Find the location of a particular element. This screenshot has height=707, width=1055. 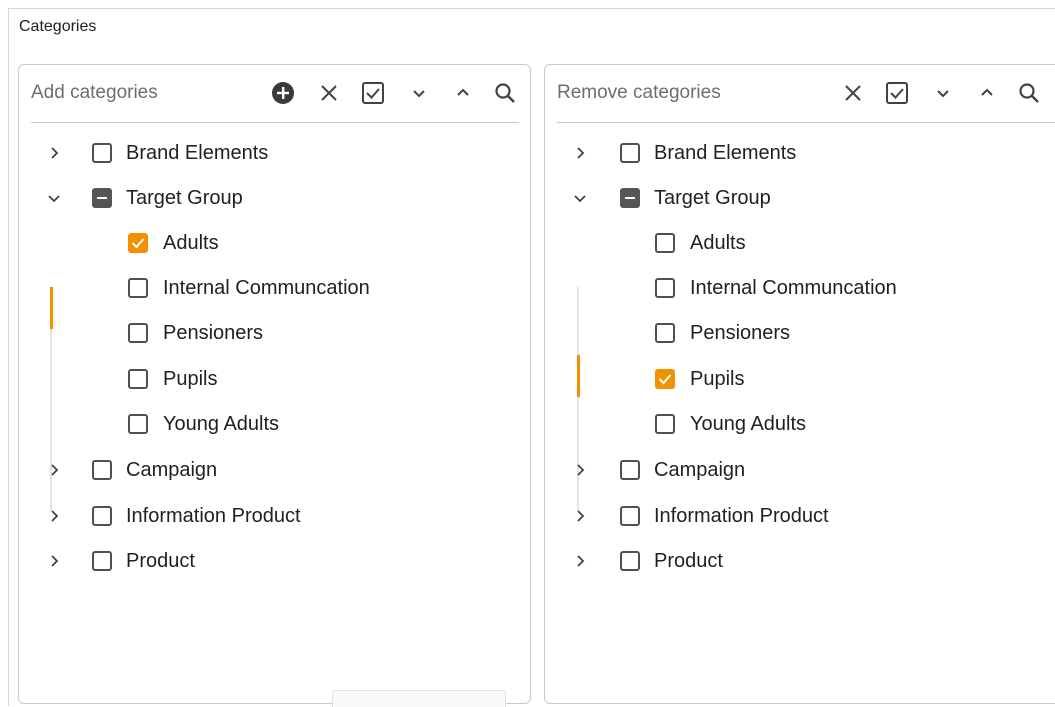

frame-left-border is located at coordinates (8, 357).